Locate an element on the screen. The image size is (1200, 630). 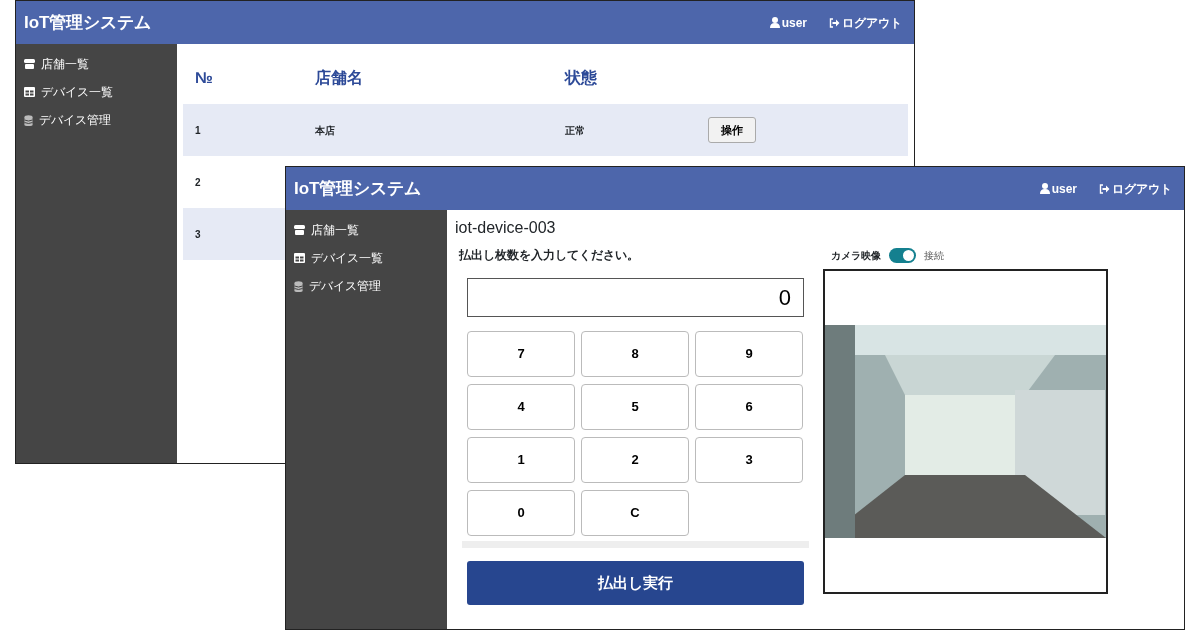
keypad-key: 9 is located at coordinates (749, 354).